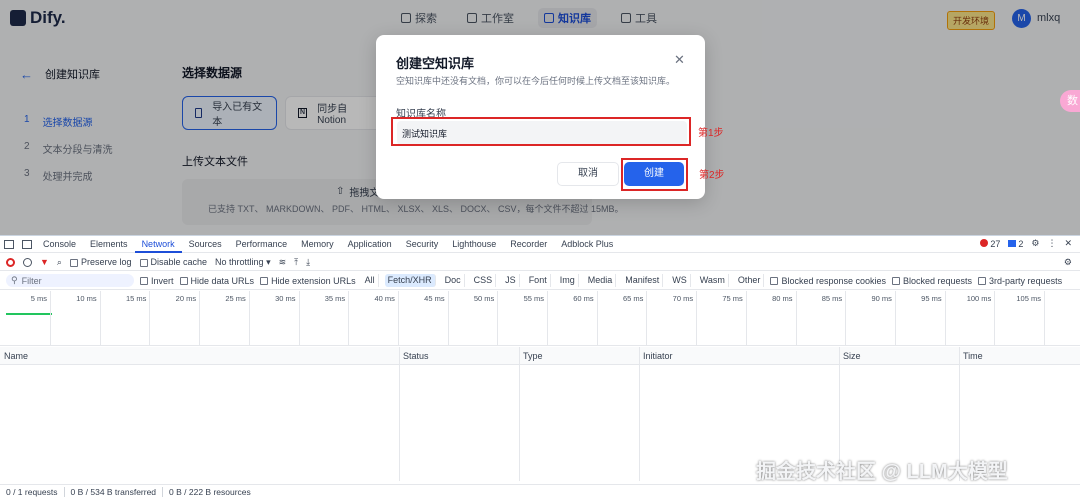 The width and height of the screenshot is (1080, 498). Describe the element at coordinates (32, 492) in the screenshot. I see `requests-count: 0 / 1 requests` at that location.